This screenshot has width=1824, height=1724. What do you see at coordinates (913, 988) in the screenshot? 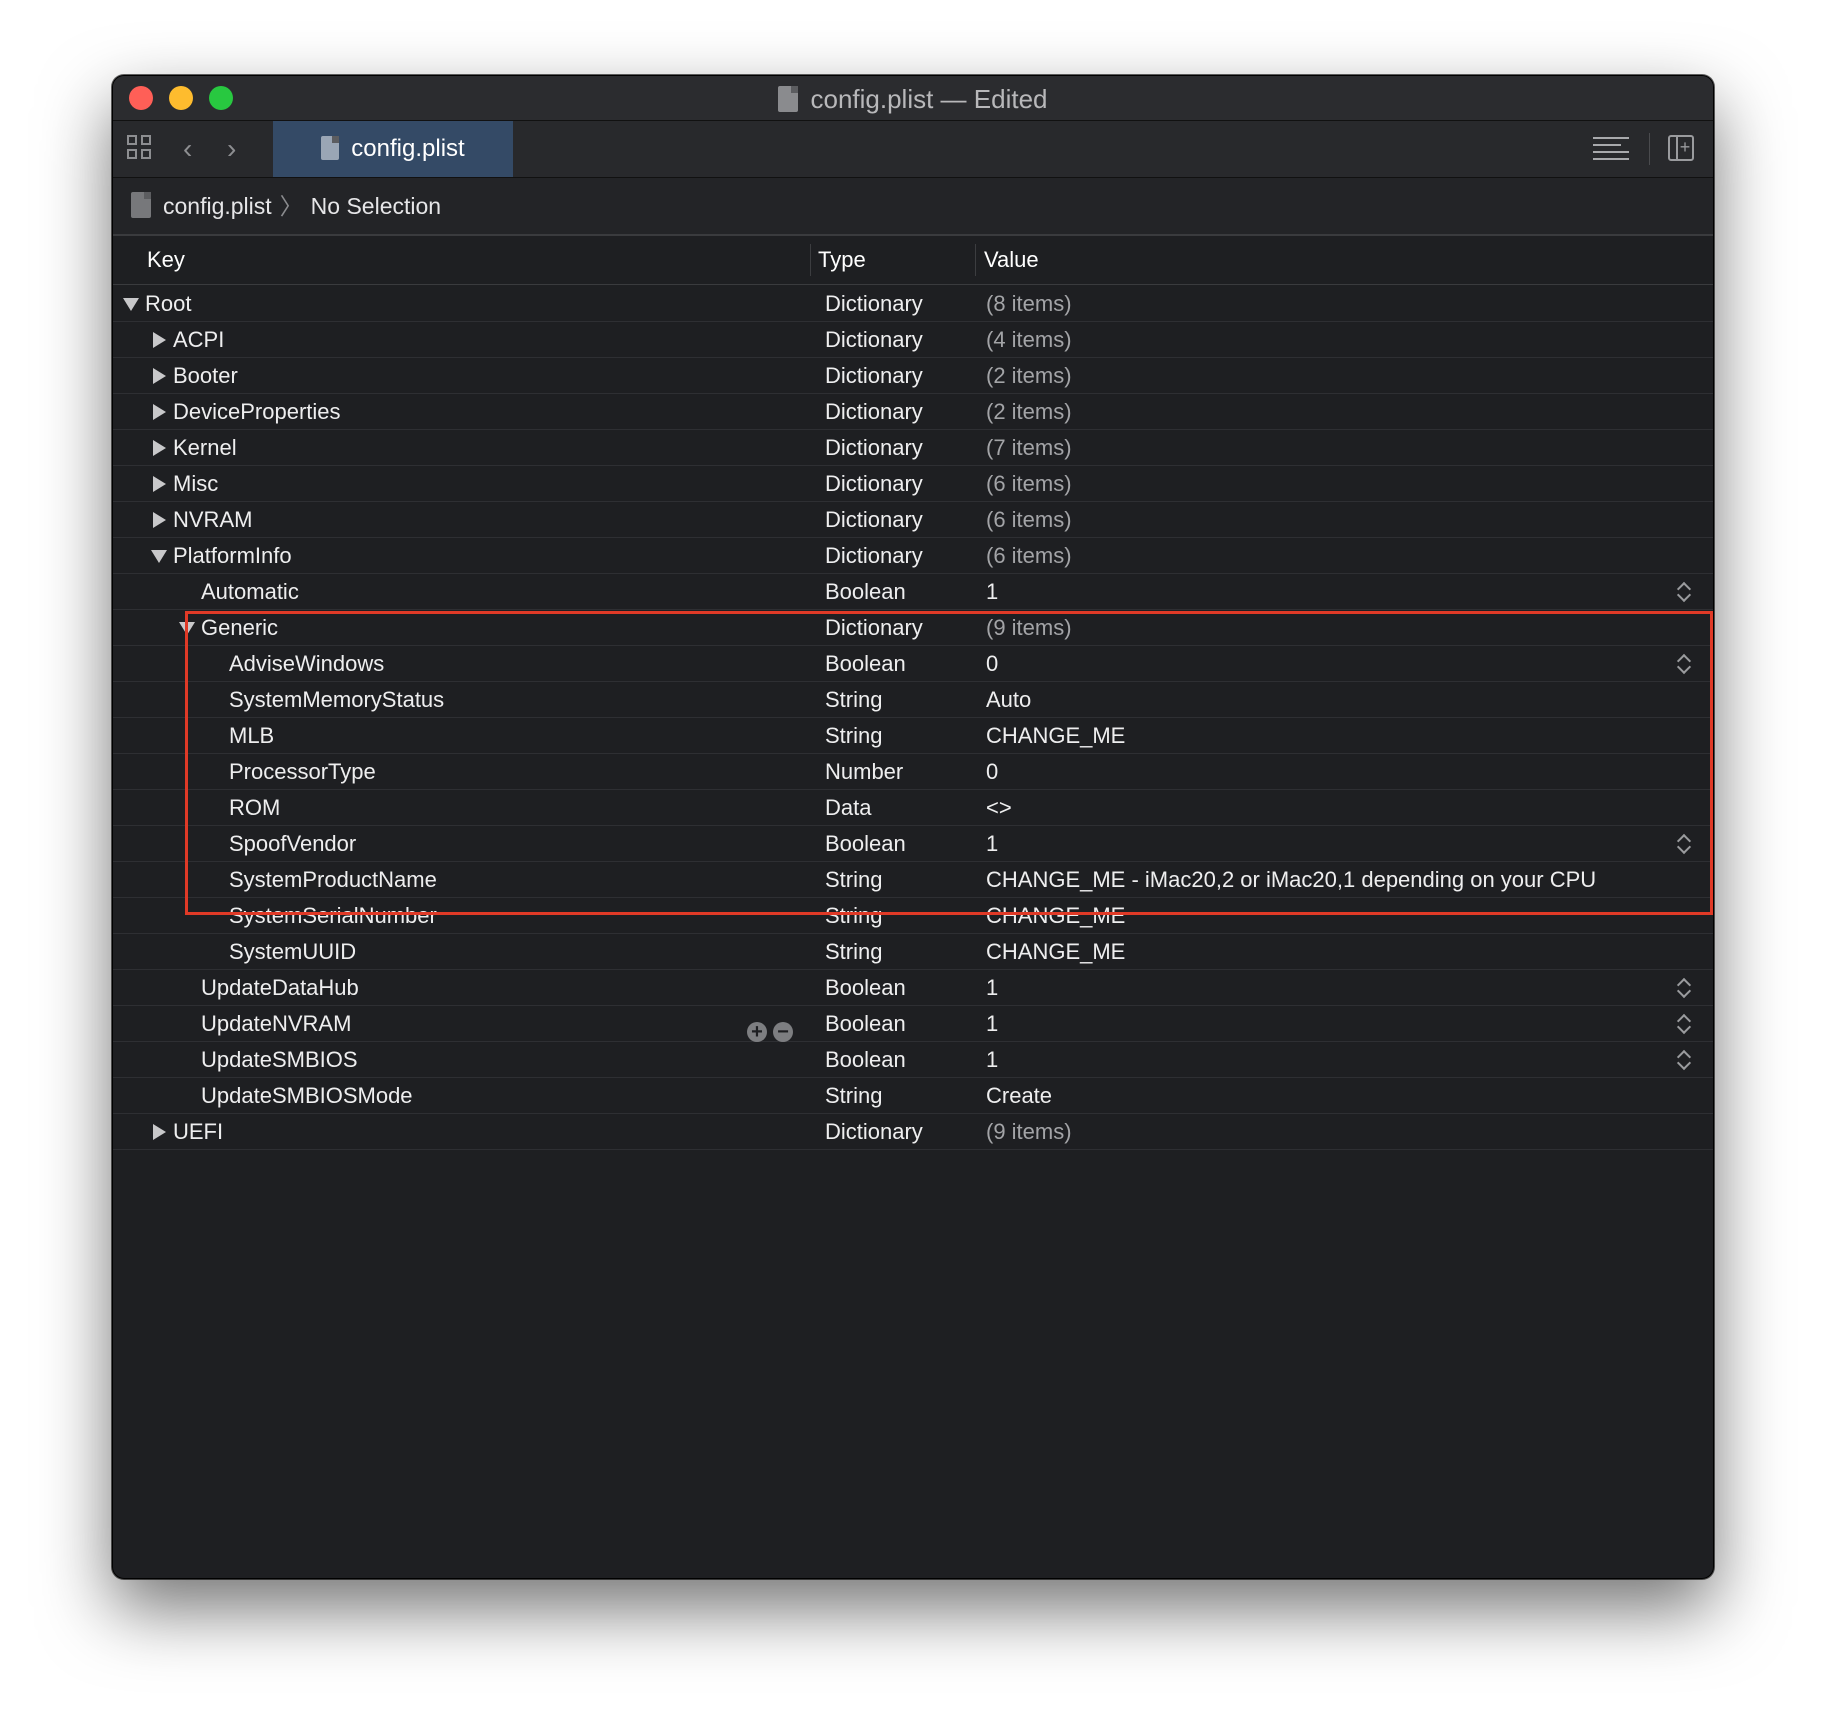
I see `table-row: UpdateDataHub Boolean 1` at bounding box center [913, 988].